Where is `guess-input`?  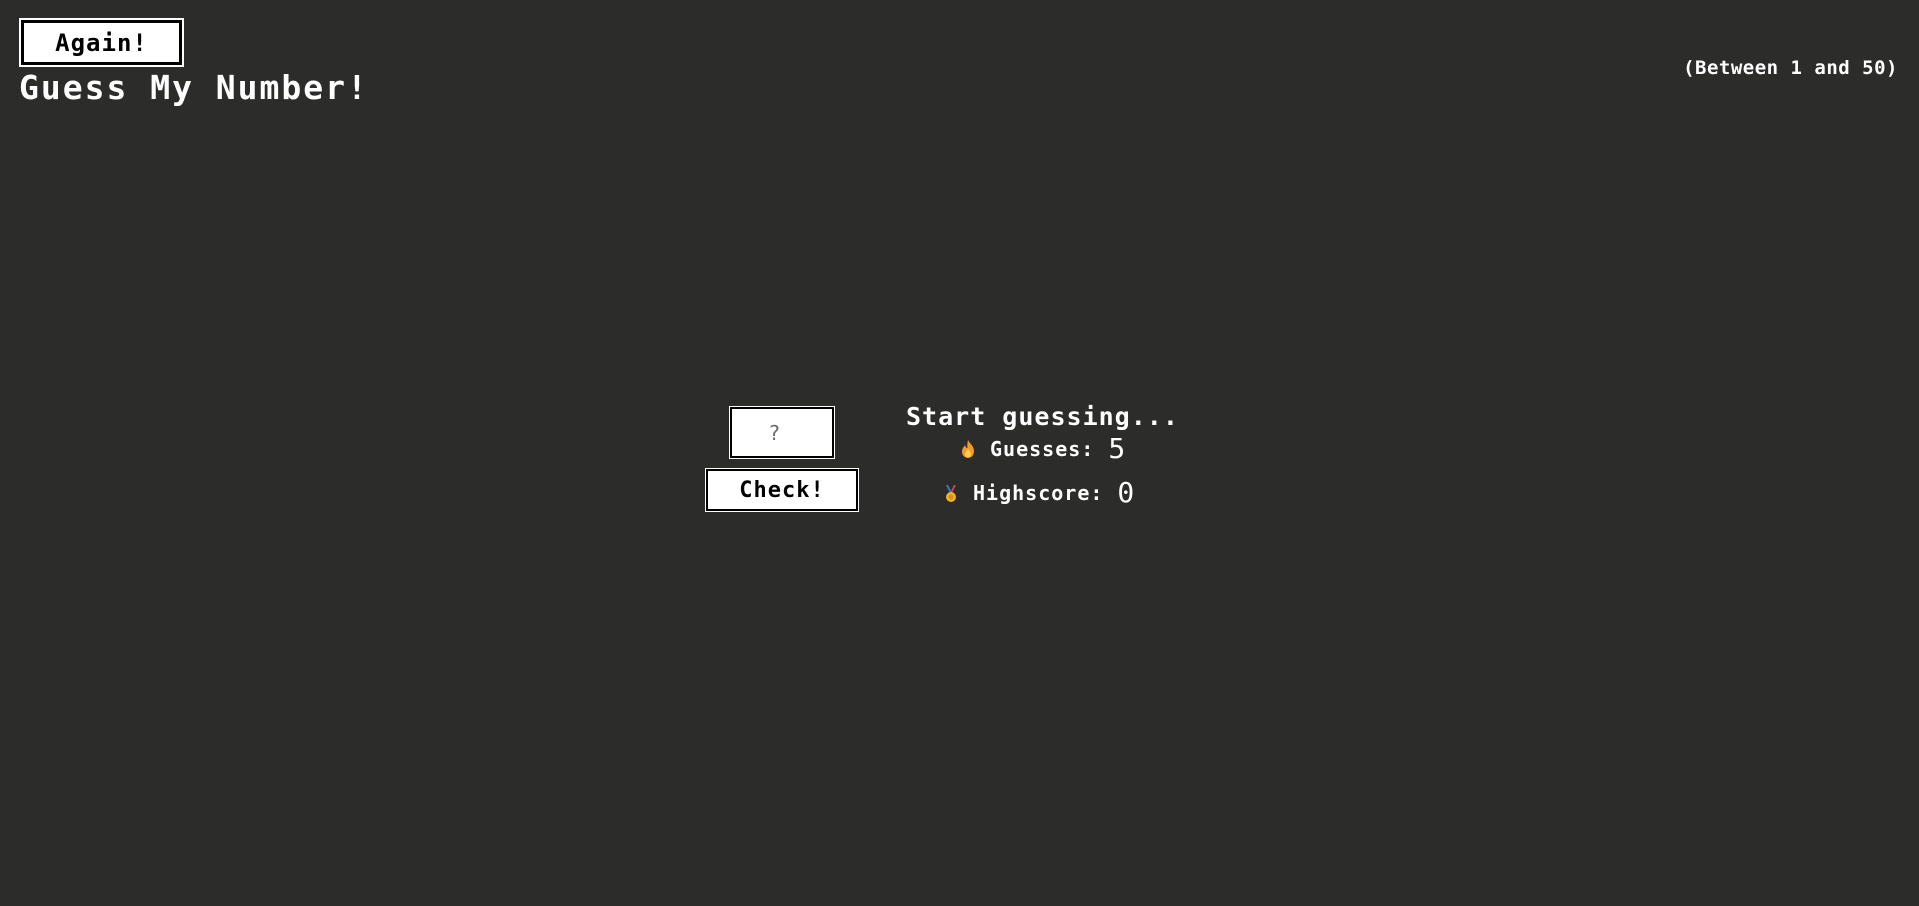
guess-input is located at coordinates (782, 432).